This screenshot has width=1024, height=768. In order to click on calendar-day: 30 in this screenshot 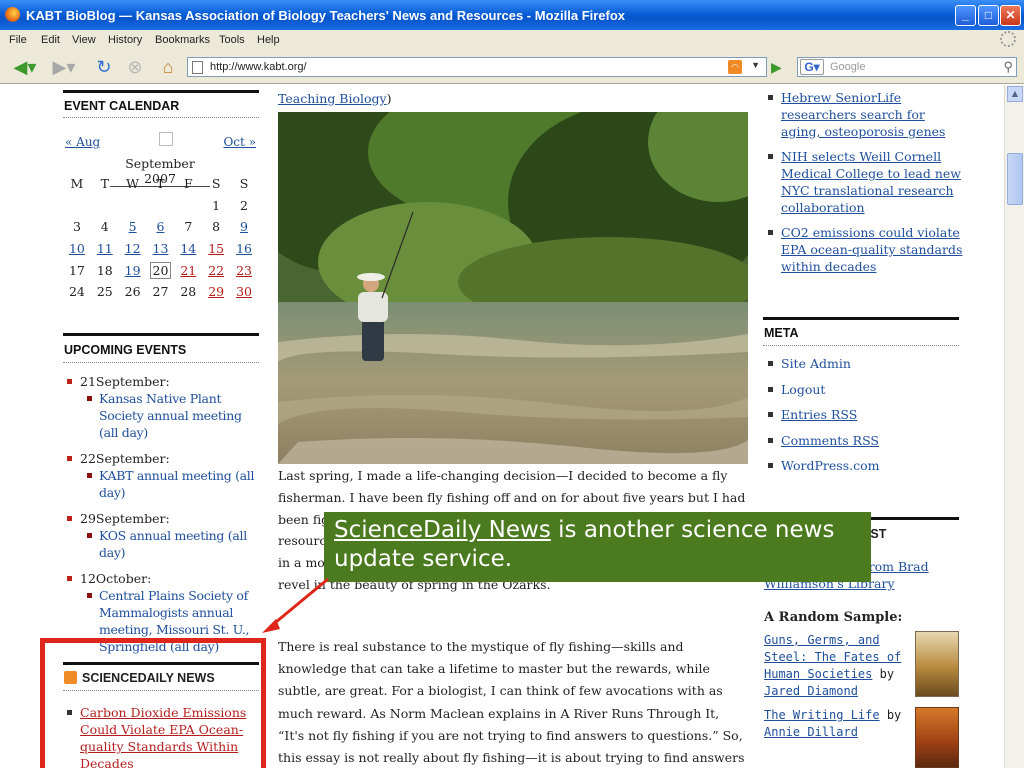, I will do `click(244, 292)`.